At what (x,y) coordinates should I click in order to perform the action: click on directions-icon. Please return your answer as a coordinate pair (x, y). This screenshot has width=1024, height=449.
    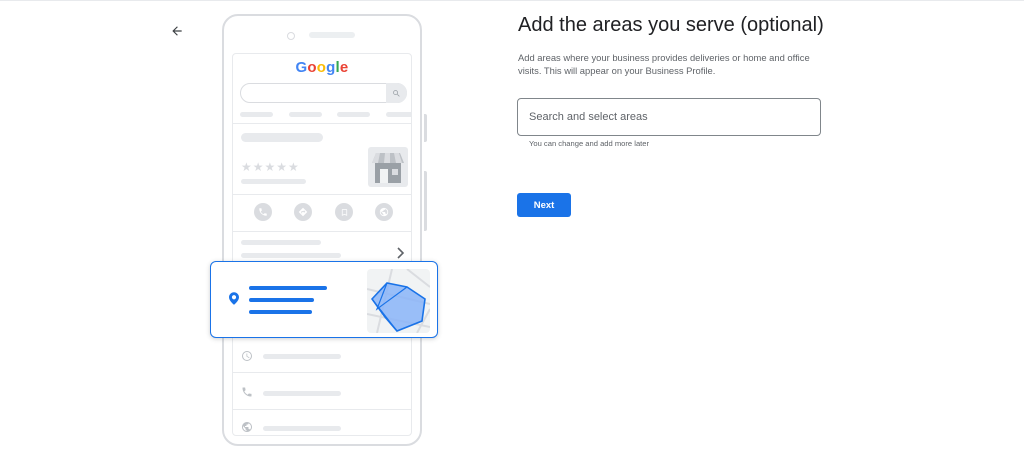
    Looking at the image, I should click on (303, 212).